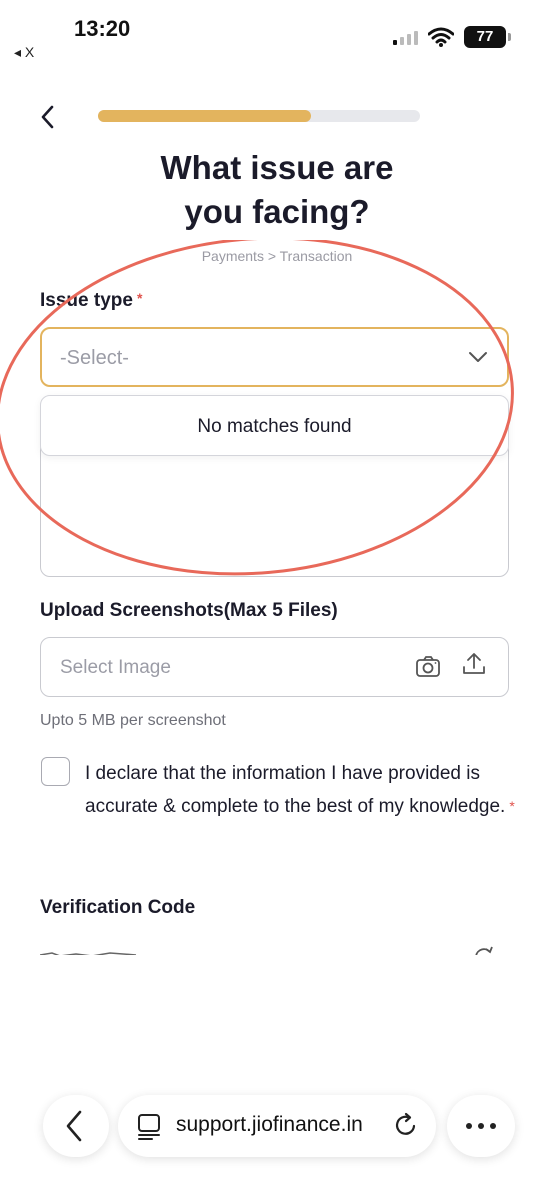 Image resolution: width=554 pixels, height=1200 pixels. I want to click on signal-icon, so click(405, 37).